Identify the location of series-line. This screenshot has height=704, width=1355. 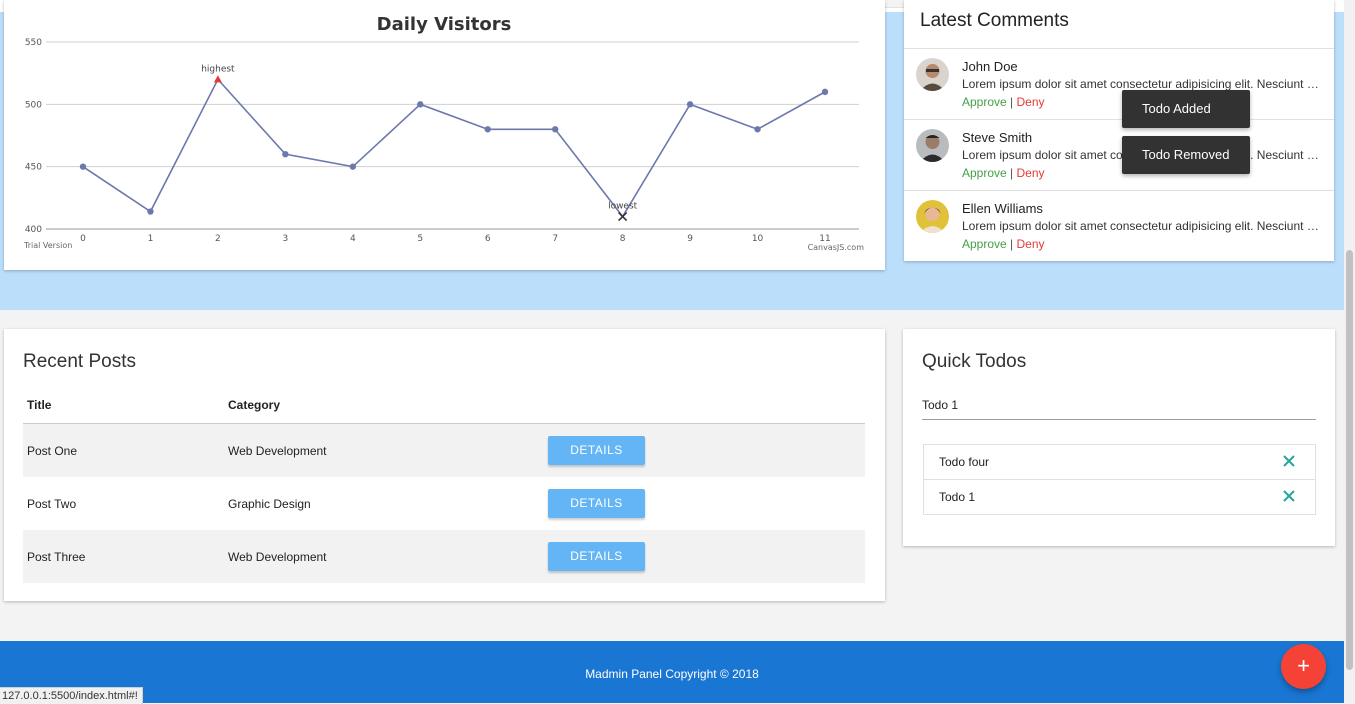
(454, 148).